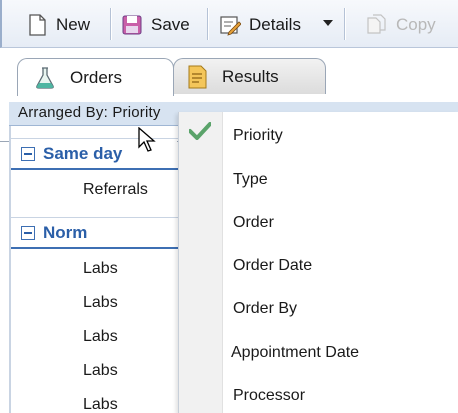 The width and height of the screenshot is (458, 413). I want to click on menu-item-order-by: Order By, so click(340, 309).